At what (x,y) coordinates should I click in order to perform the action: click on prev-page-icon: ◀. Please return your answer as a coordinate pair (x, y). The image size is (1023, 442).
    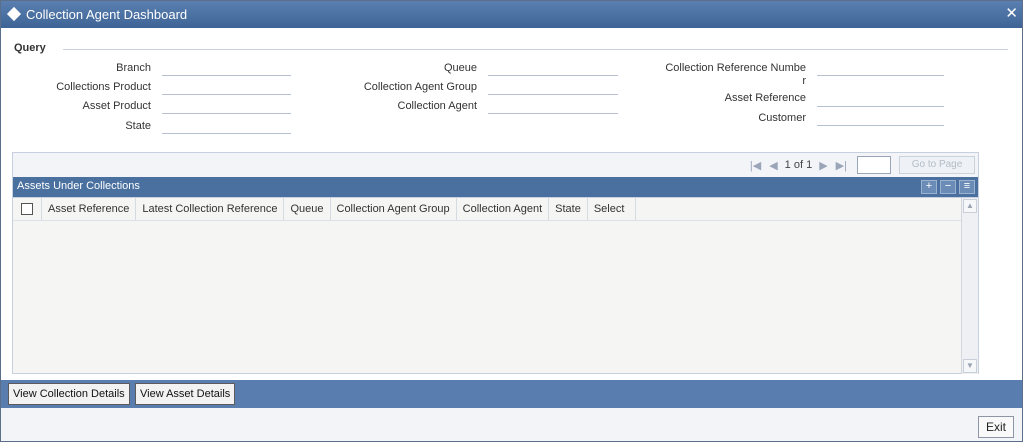
    Looking at the image, I should click on (773, 165).